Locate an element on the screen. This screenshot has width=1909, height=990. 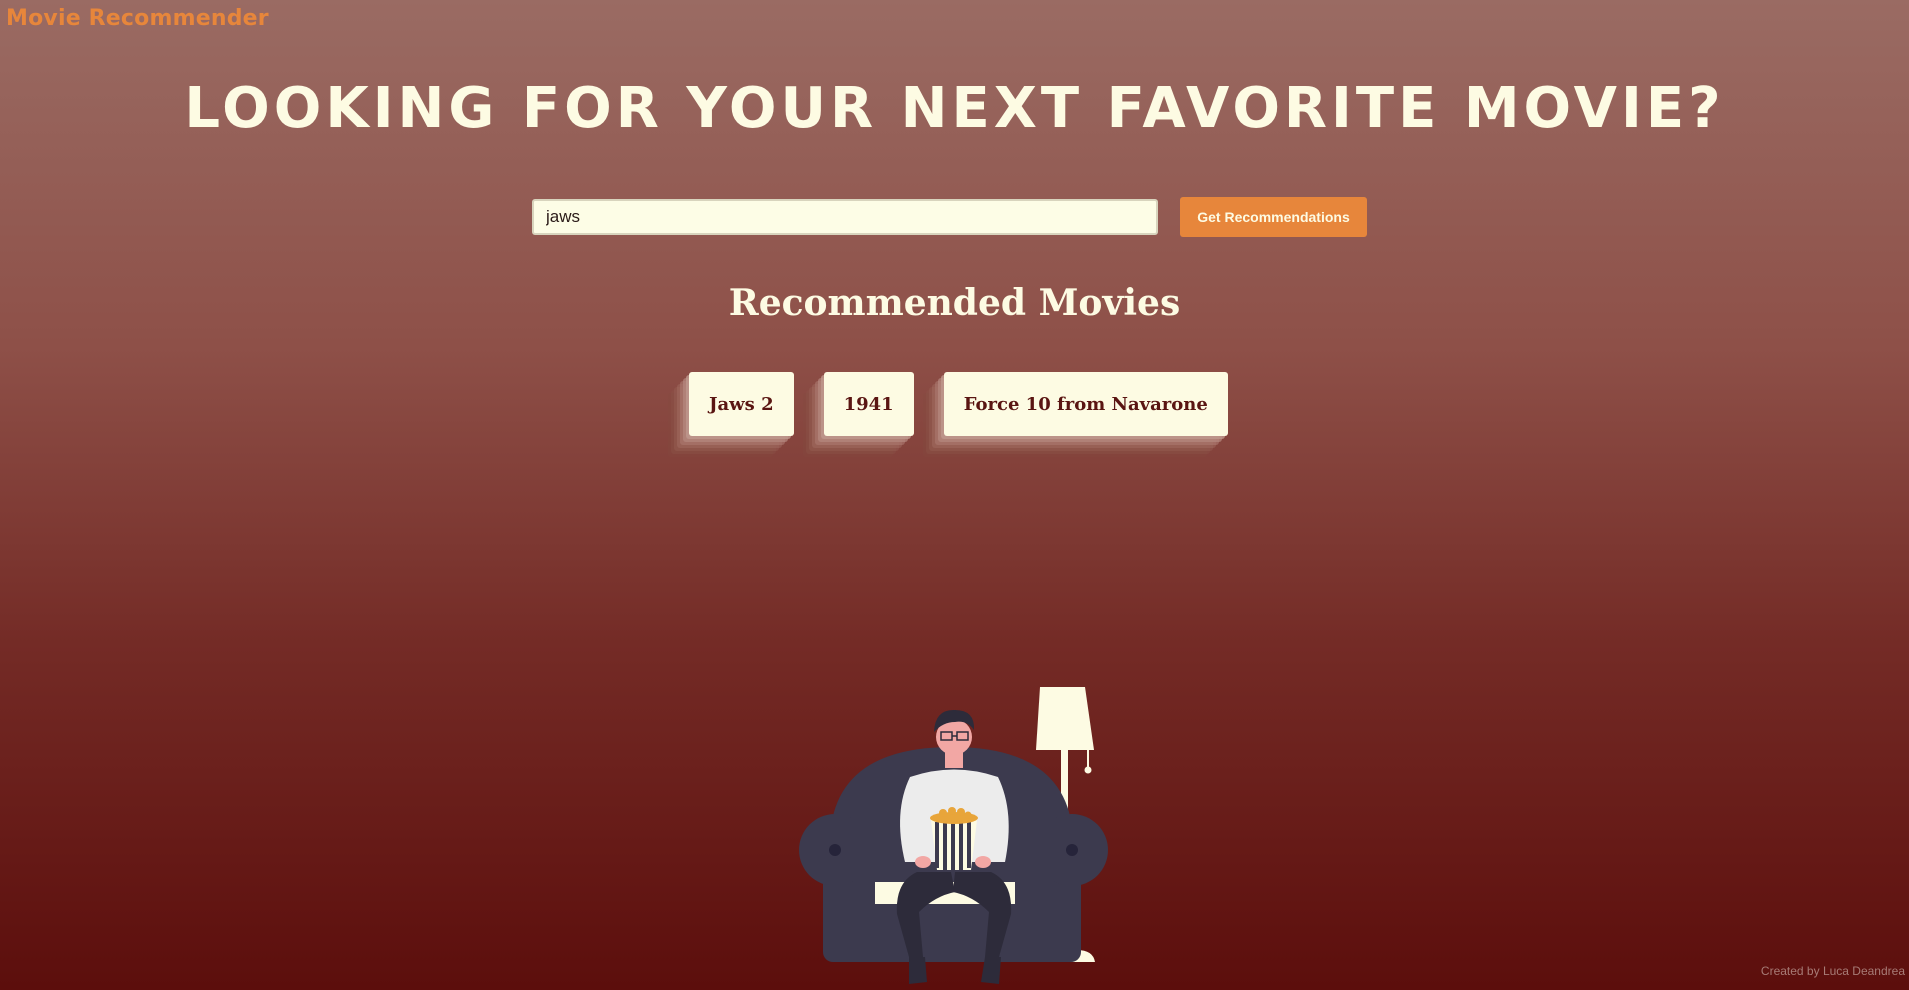
movie-card: 1941 is located at coordinates (868, 404).